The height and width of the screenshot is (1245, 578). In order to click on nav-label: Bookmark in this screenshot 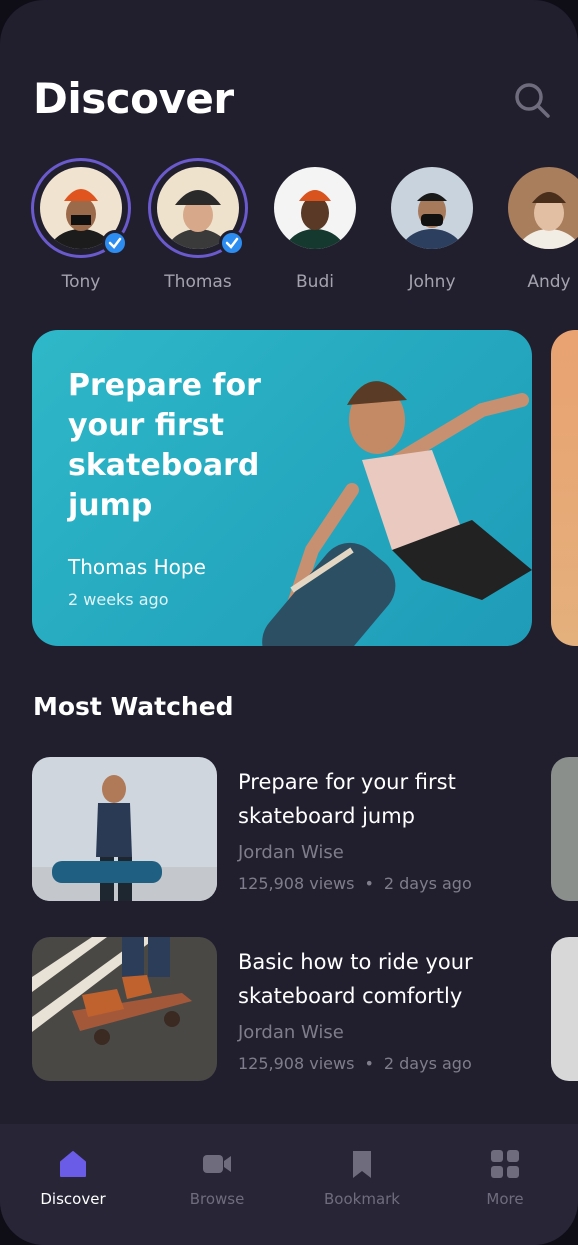, I will do `click(362, 1199)`.